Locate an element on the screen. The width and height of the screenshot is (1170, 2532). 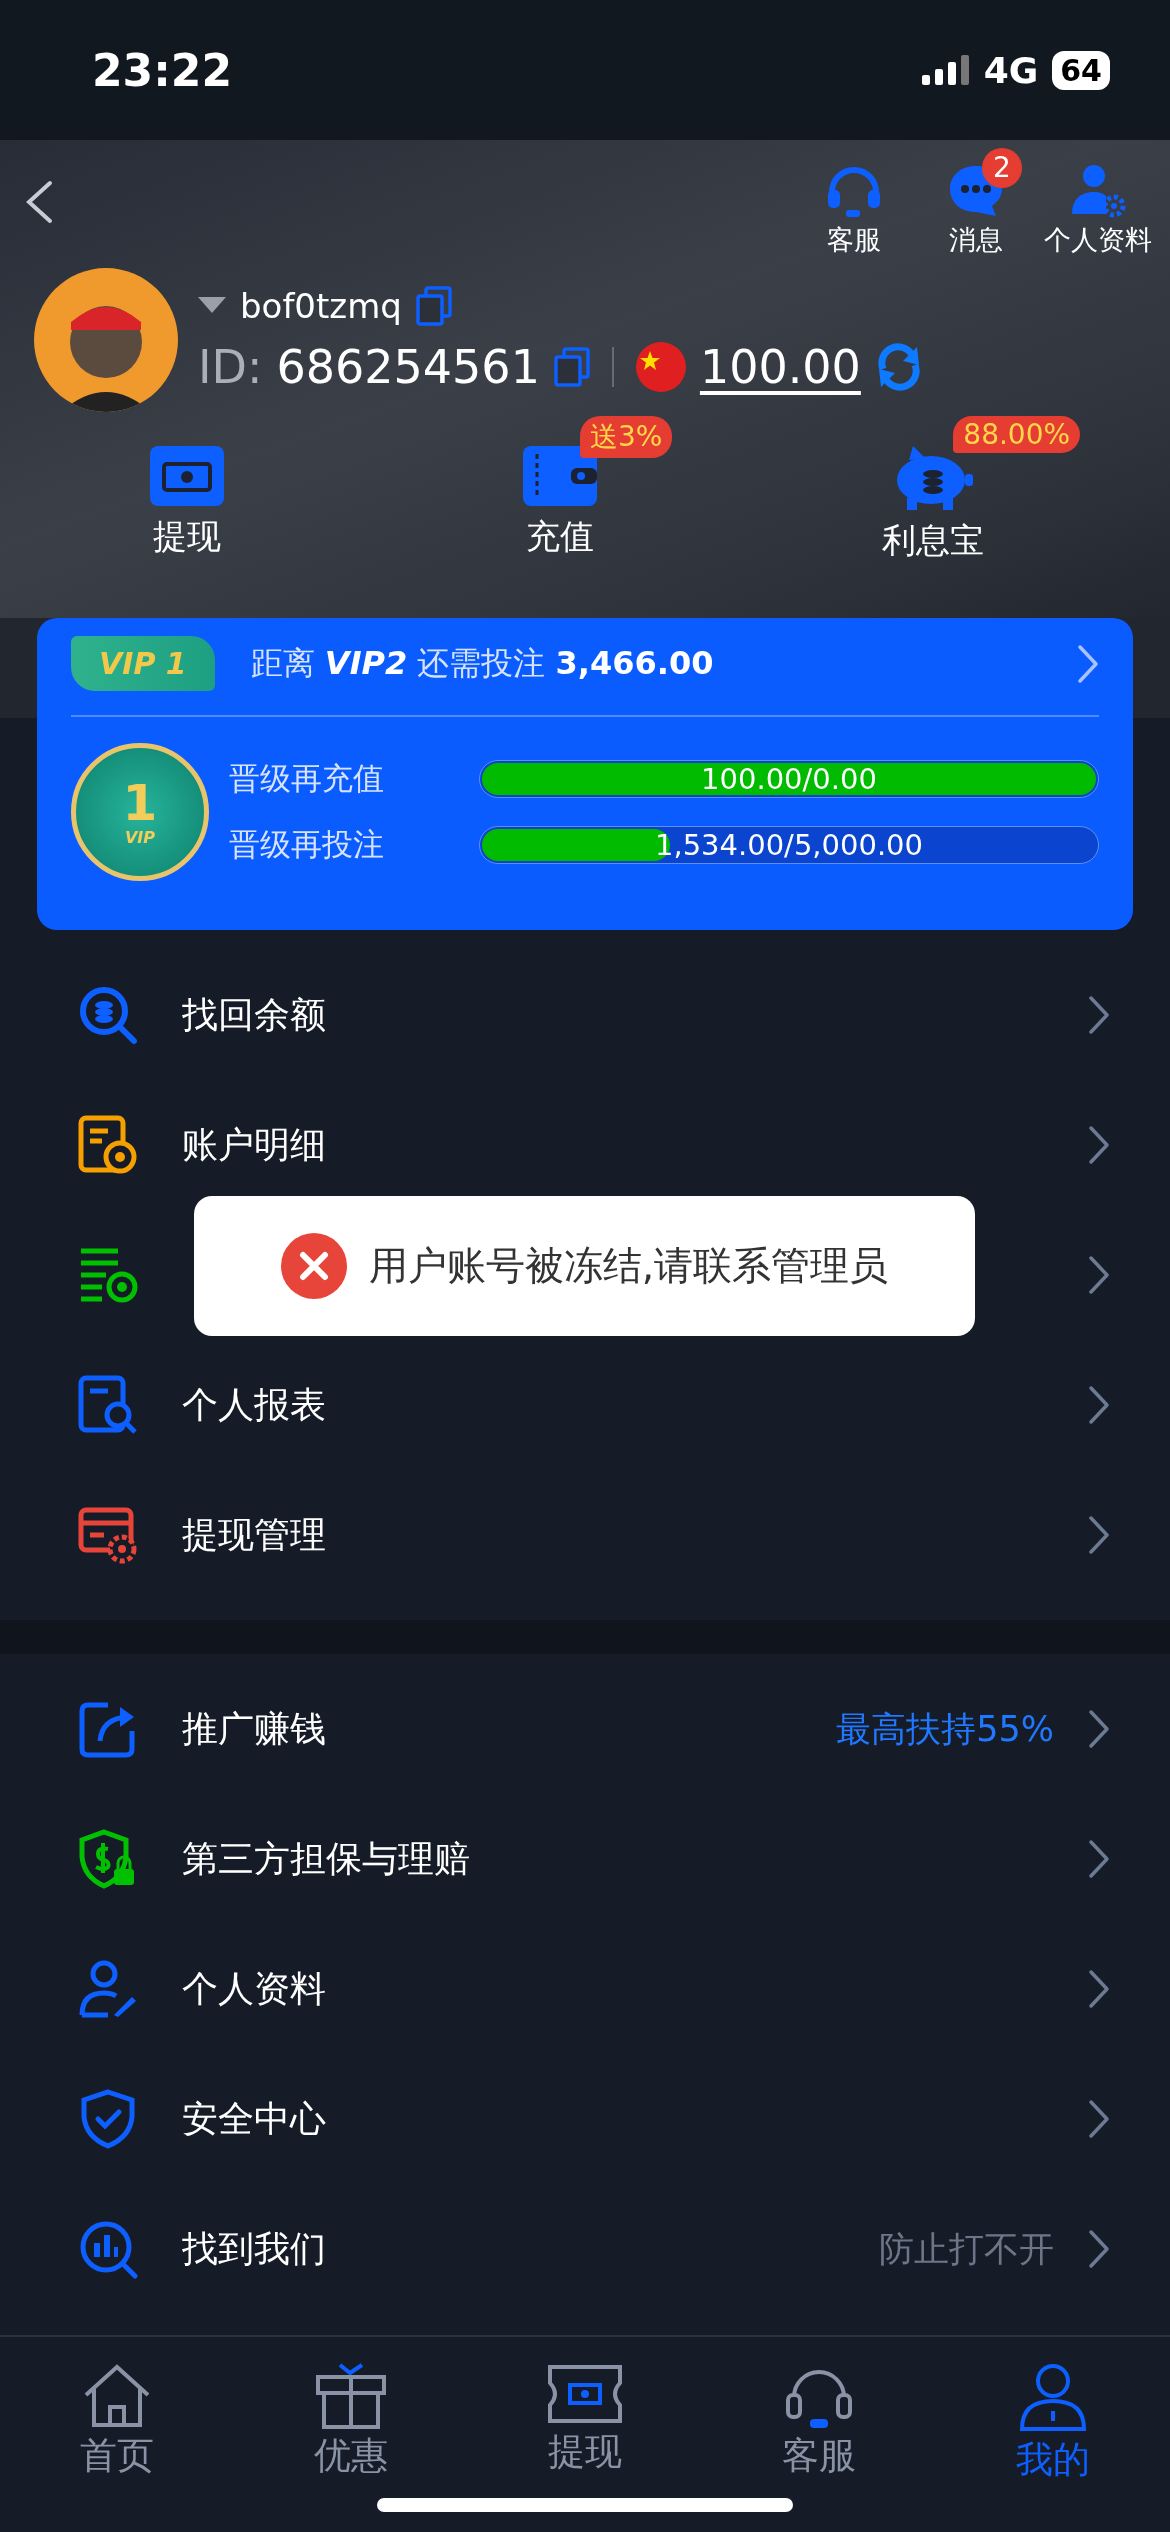
medal-caption: VIP is located at coordinates (140, 837).